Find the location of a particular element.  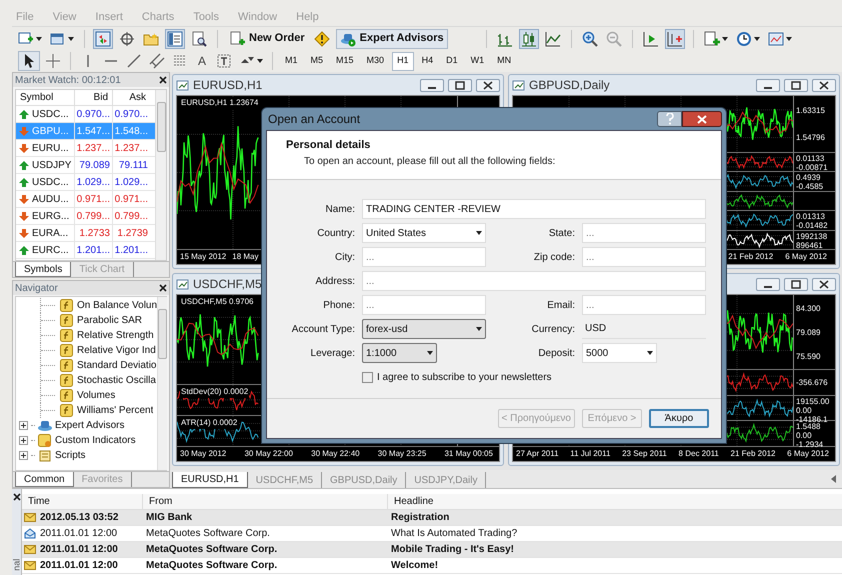

dialog-subtitle: To open an account, please fill out all the following fields: is located at coordinates (430, 161).